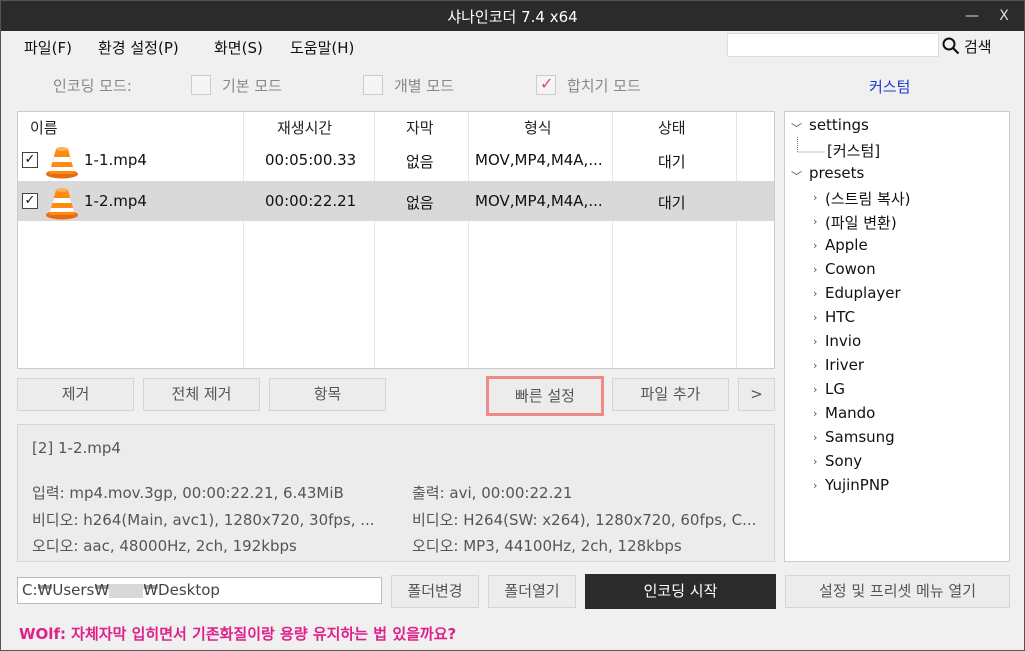  What do you see at coordinates (836, 173) in the screenshot?
I see `tree-node-presets: presets` at bounding box center [836, 173].